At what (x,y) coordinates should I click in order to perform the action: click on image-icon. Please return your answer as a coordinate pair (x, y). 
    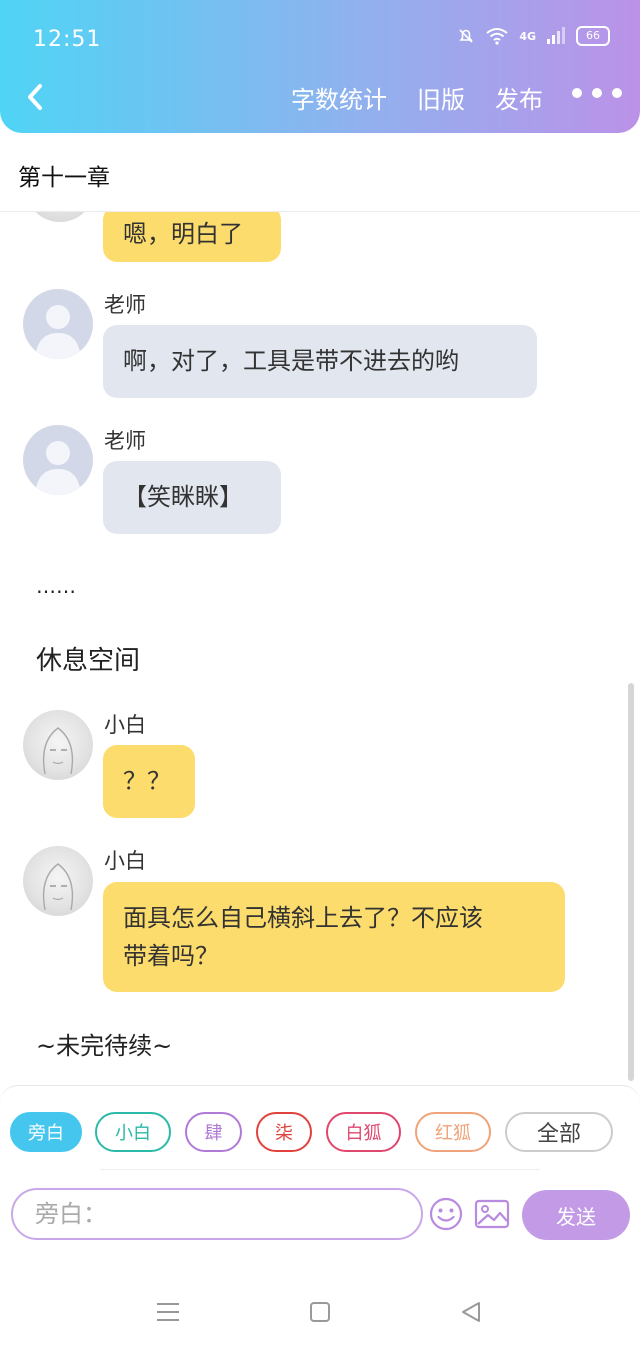
    Looking at the image, I should click on (492, 1214).